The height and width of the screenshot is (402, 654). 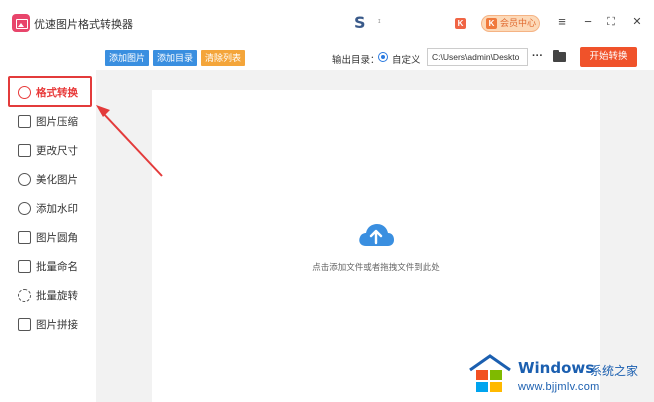 I want to click on annotation-arrow-icon, so click(x=129, y=141).